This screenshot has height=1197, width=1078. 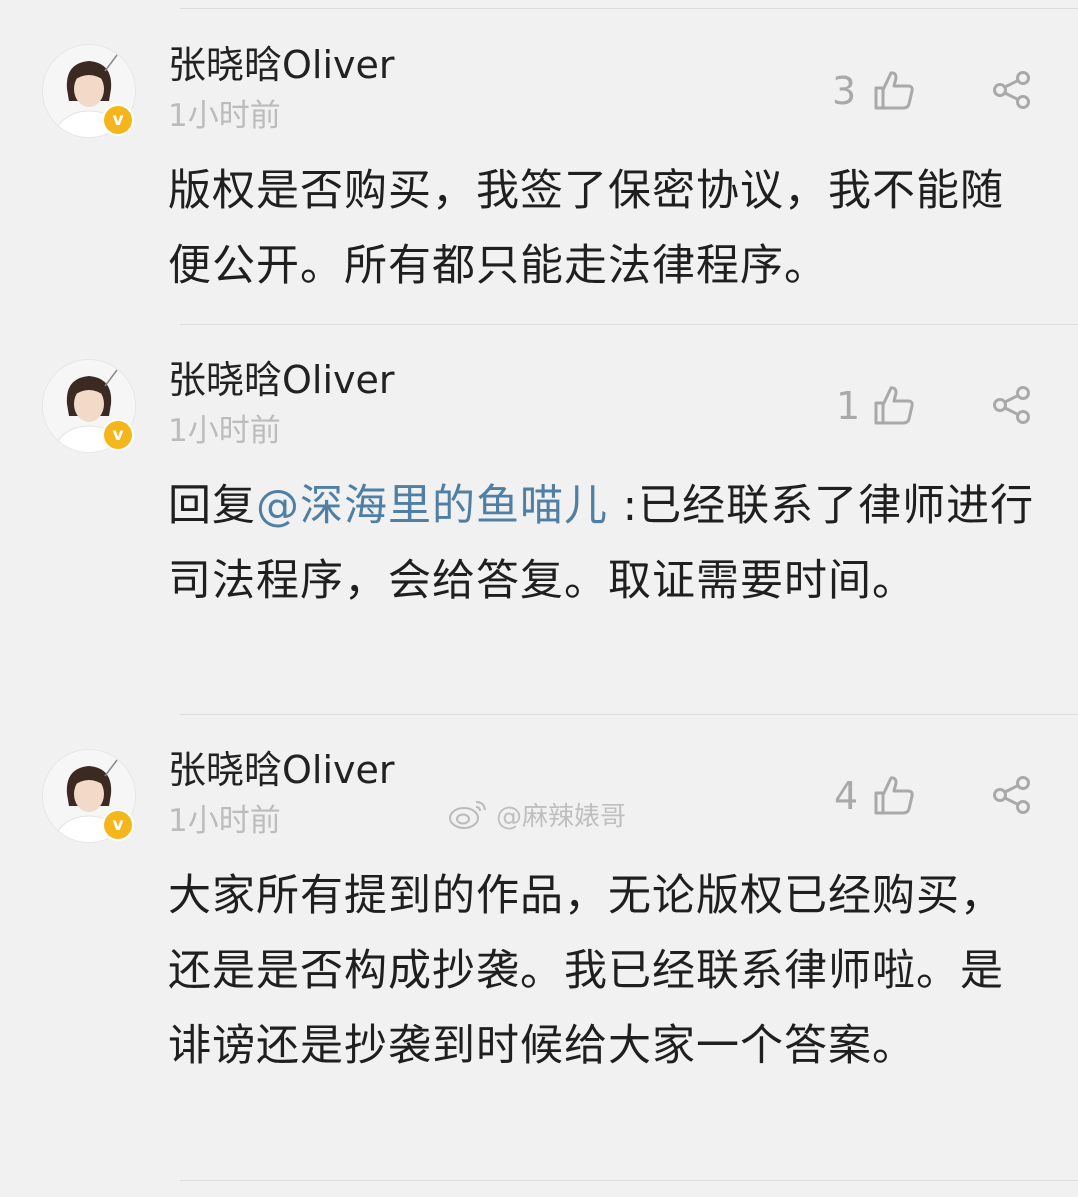 I want to click on watermark: @麻辣婊哥, so click(x=537, y=814).